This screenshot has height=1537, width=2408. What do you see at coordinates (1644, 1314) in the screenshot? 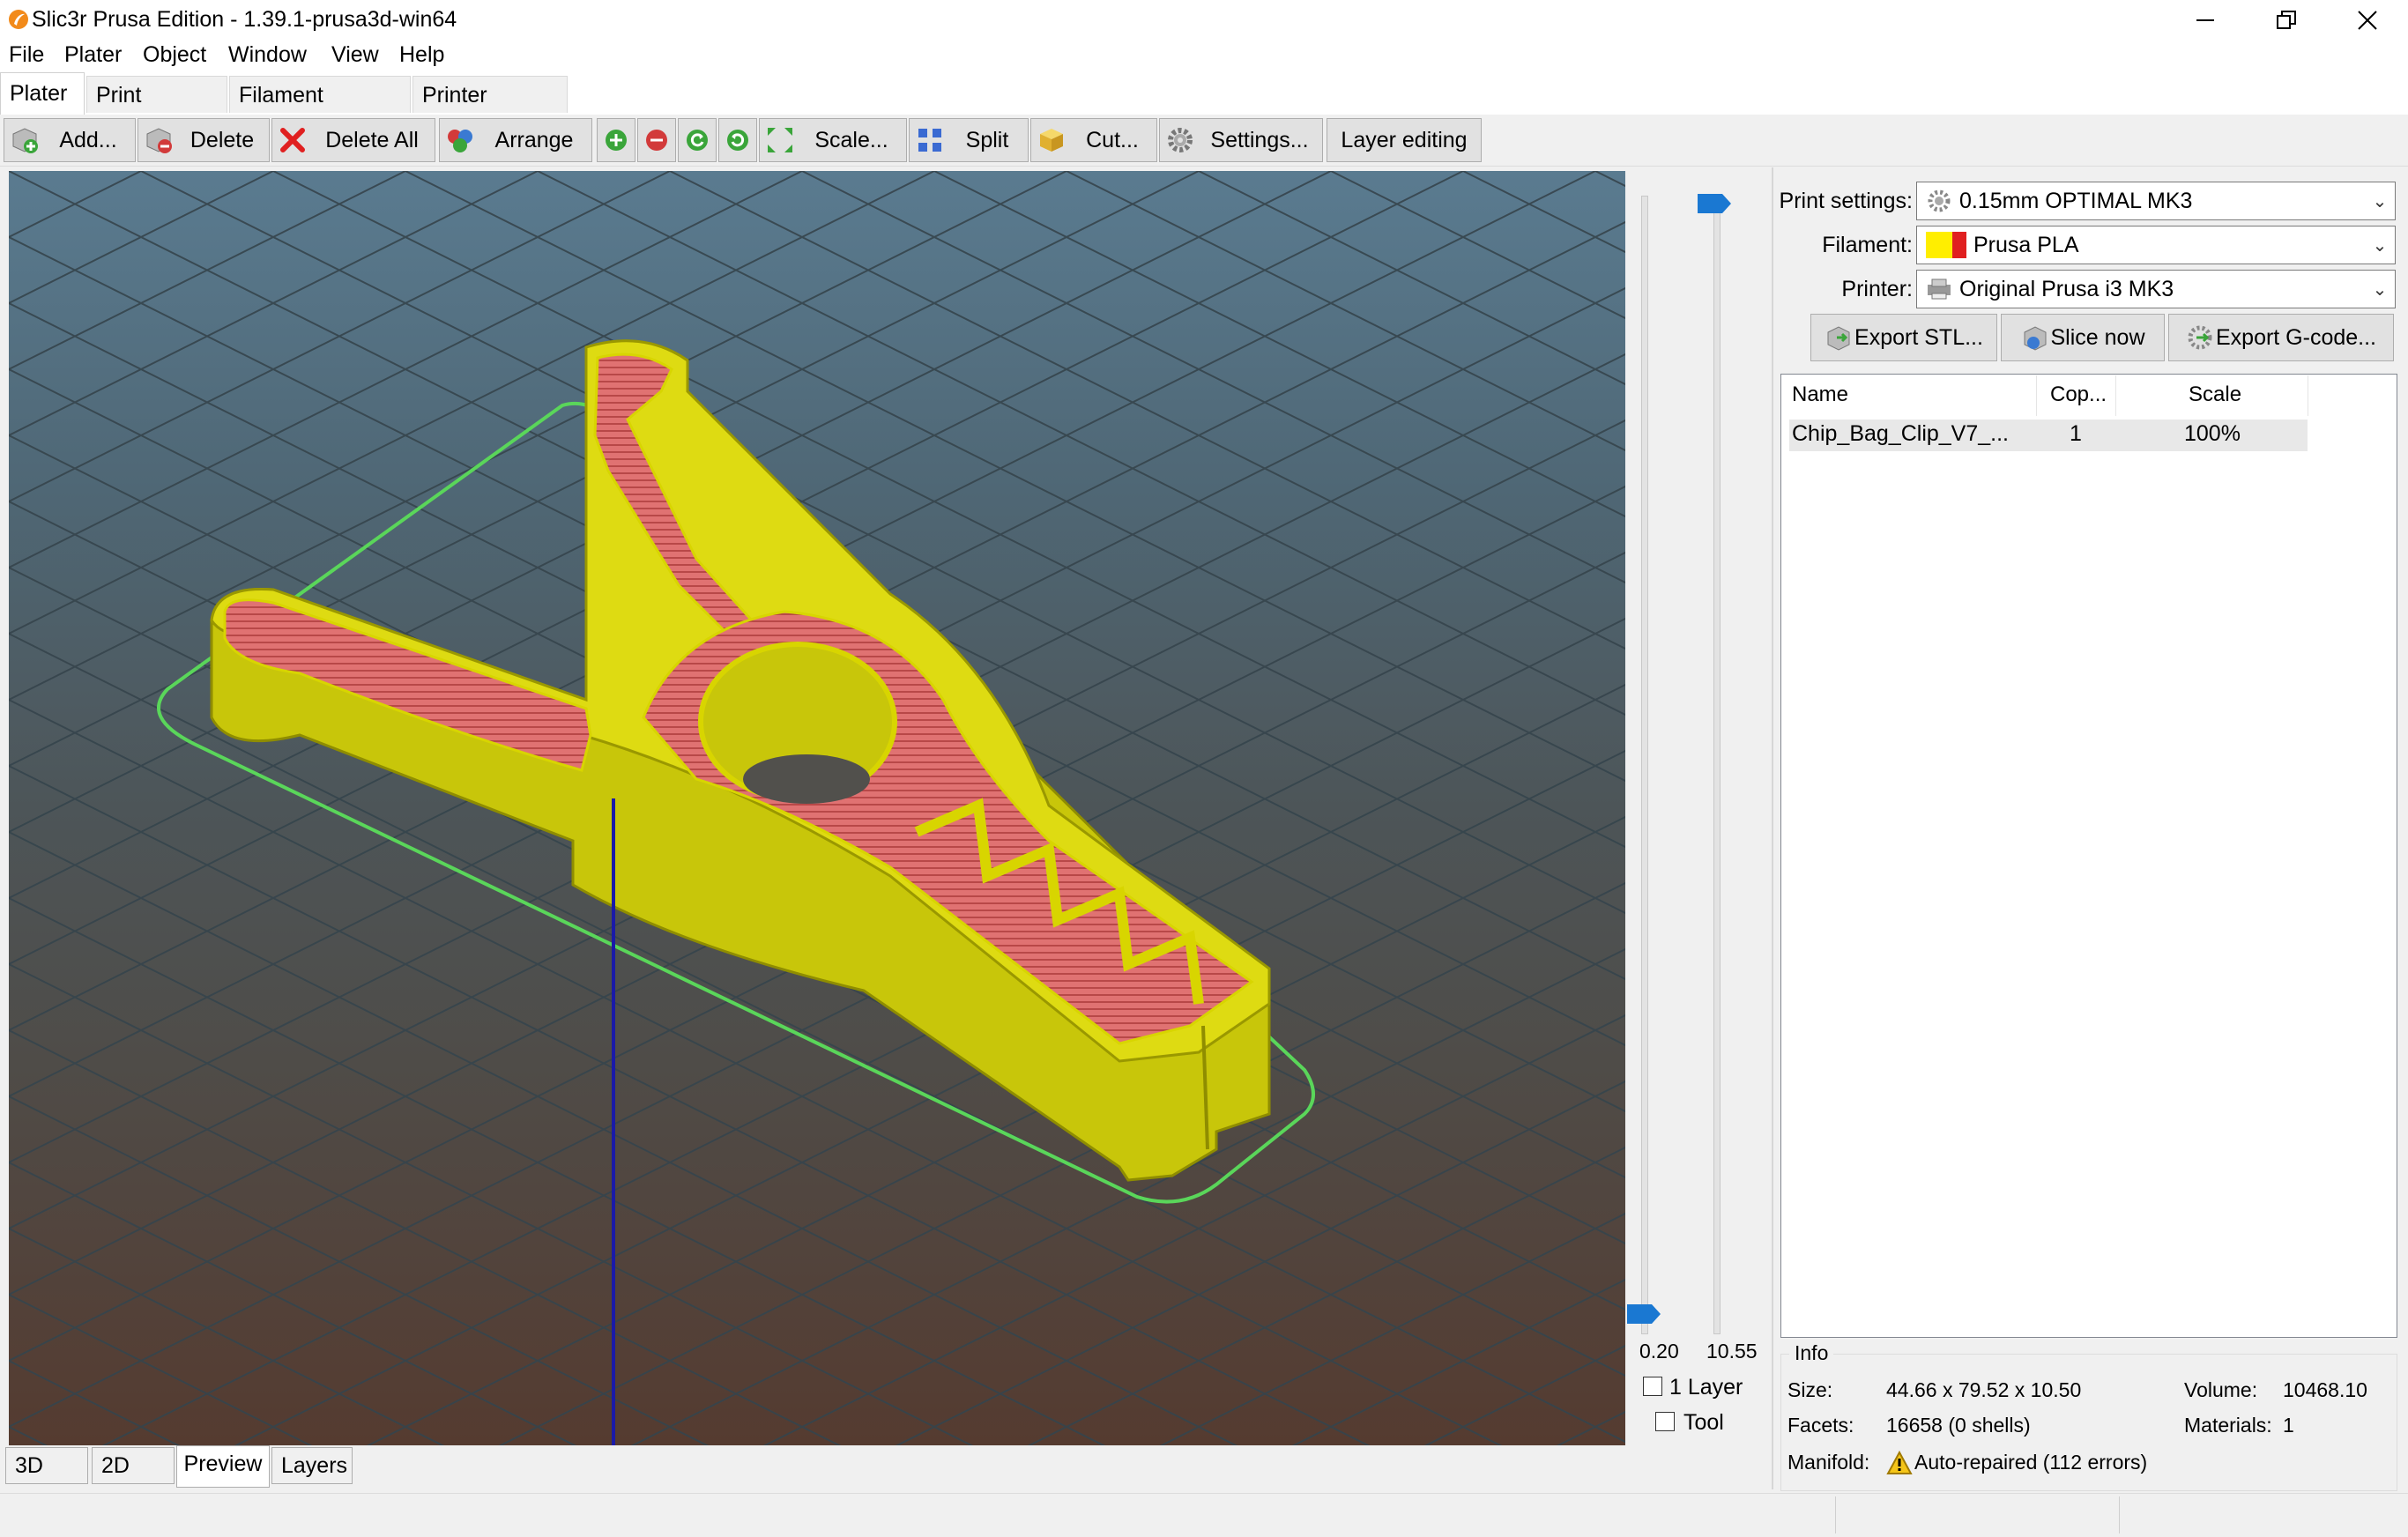
I see `lower-slider-handle` at bounding box center [1644, 1314].